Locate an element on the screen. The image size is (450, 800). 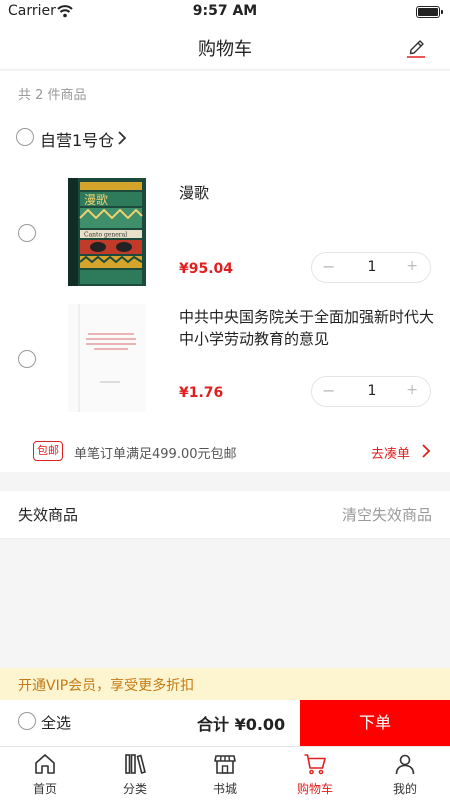
tab-category: 分类 is located at coordinates (135, 773).